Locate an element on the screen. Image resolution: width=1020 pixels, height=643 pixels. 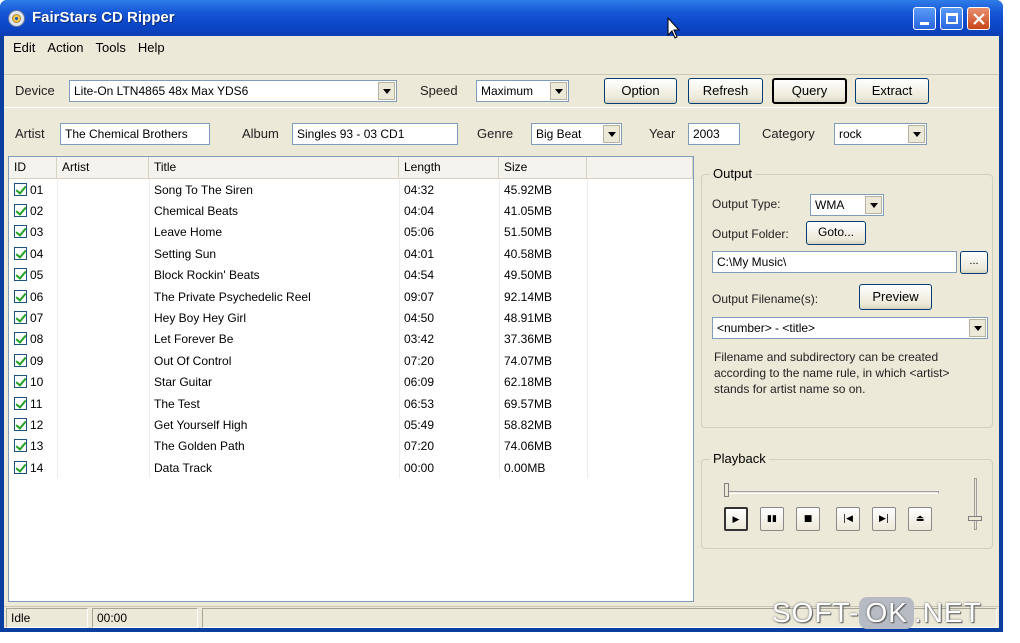
table-row: 02 Chemical Beats 04:04 41.05MB is located at coordinates (351, 210).